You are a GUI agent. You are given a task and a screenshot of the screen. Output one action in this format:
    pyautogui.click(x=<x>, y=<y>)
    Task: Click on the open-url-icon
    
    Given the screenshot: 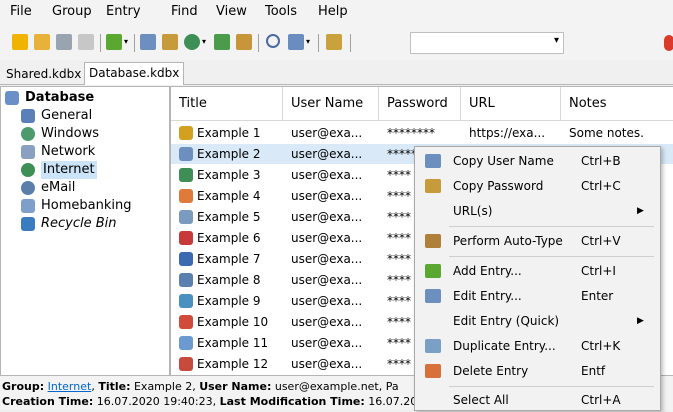 What is the action you would take?
    pyautogui.click(x=192, y=42)
    